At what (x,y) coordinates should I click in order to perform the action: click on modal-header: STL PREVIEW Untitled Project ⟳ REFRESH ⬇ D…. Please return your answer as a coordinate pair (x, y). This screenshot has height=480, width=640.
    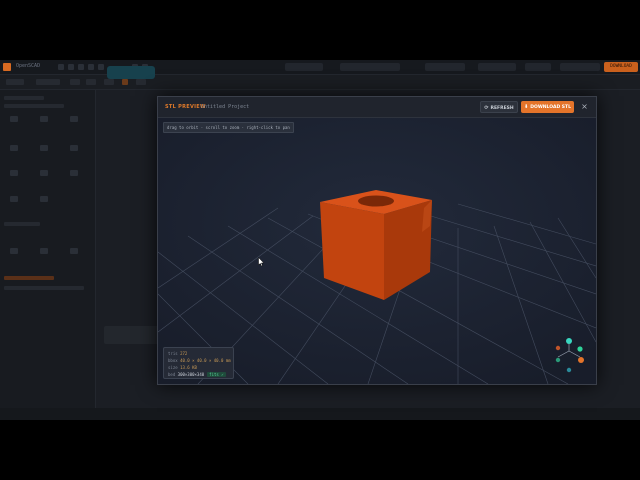
    Looking at the image, I should click on (377, 107).